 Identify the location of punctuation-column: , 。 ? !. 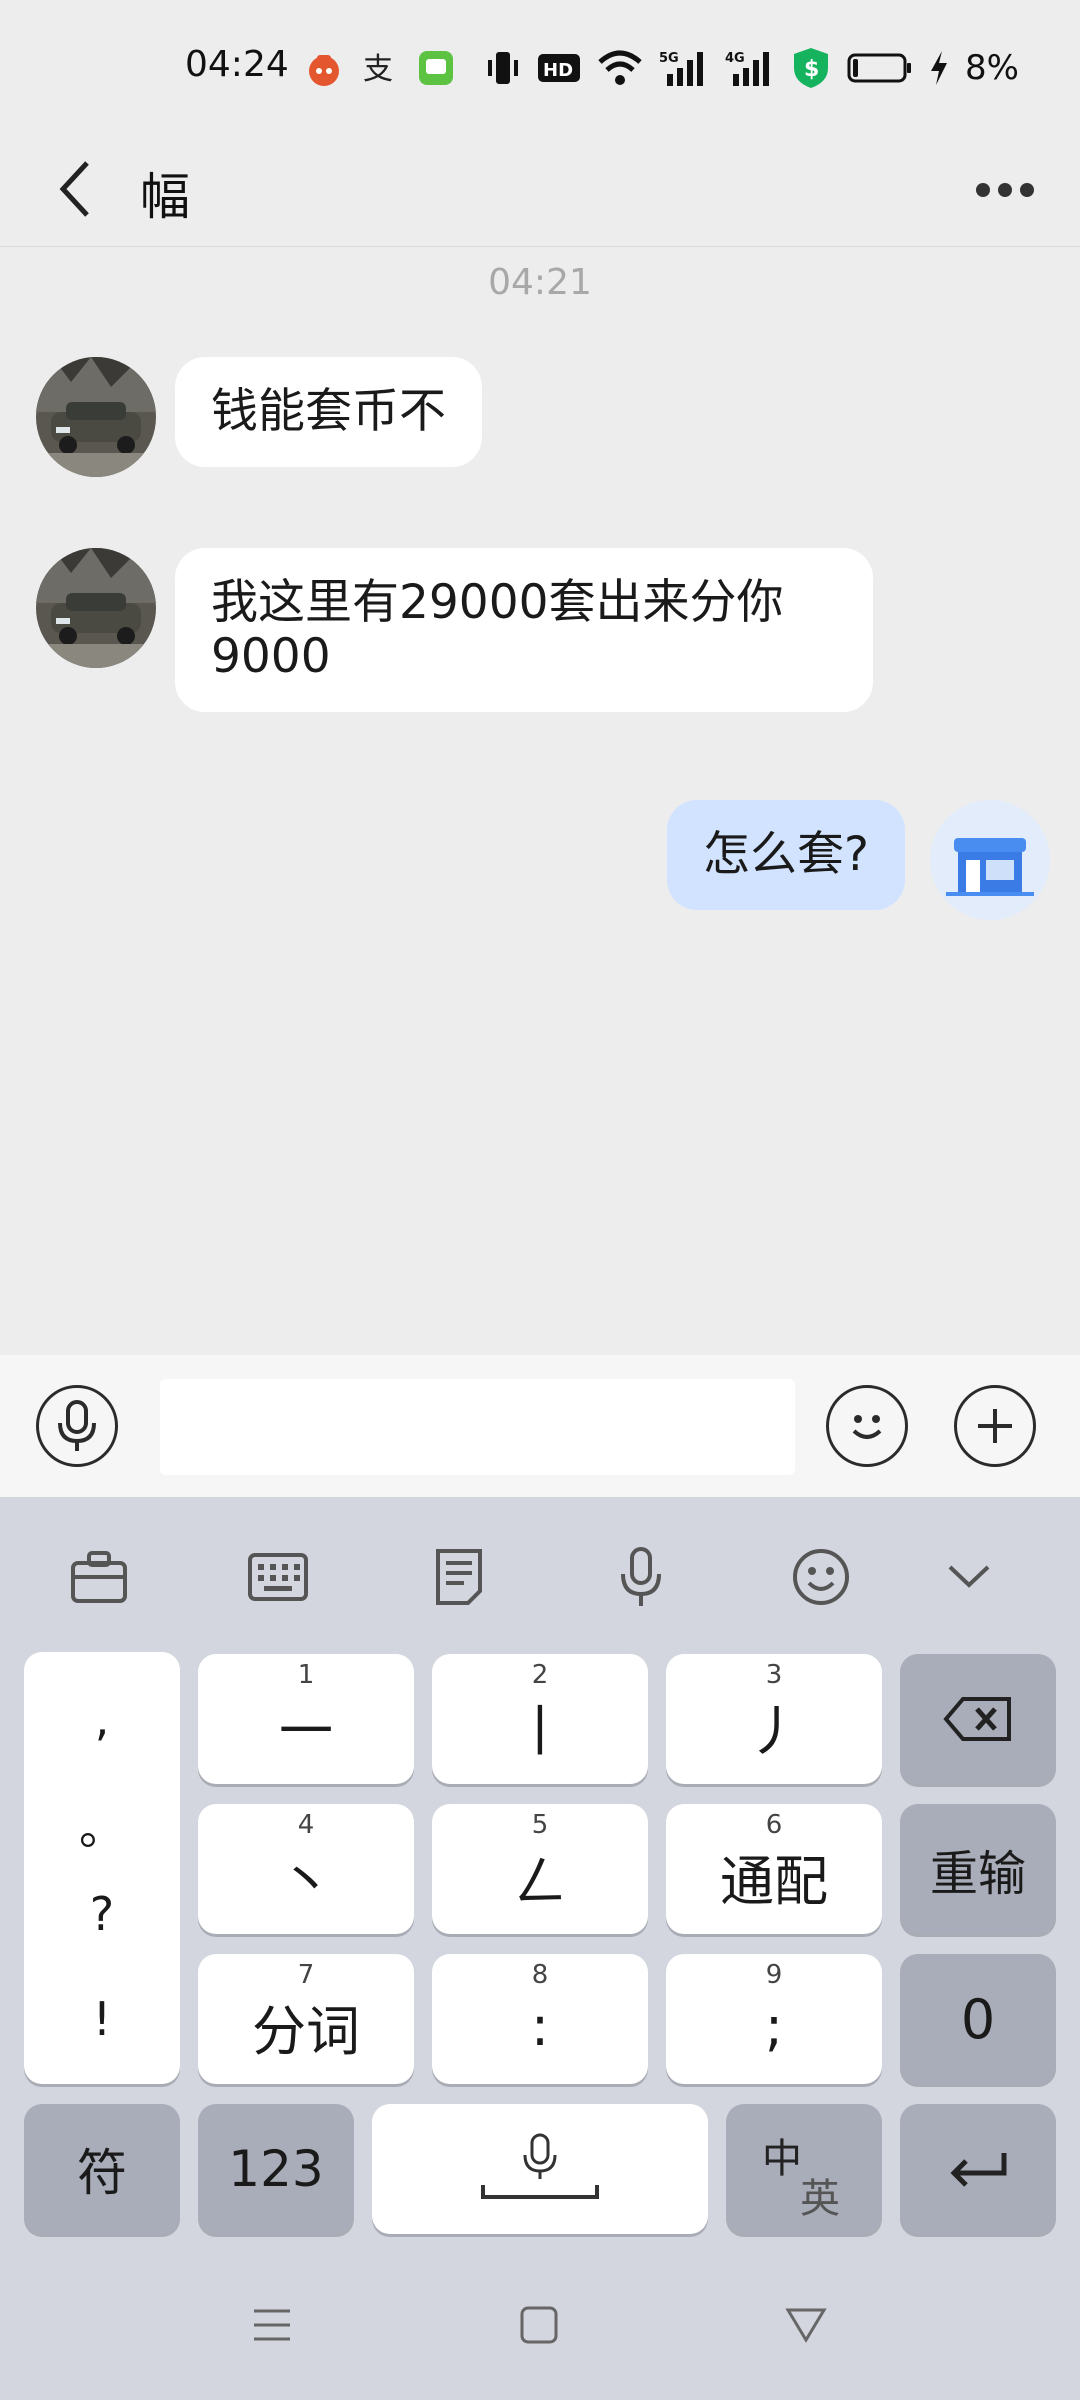
(102, 1868).